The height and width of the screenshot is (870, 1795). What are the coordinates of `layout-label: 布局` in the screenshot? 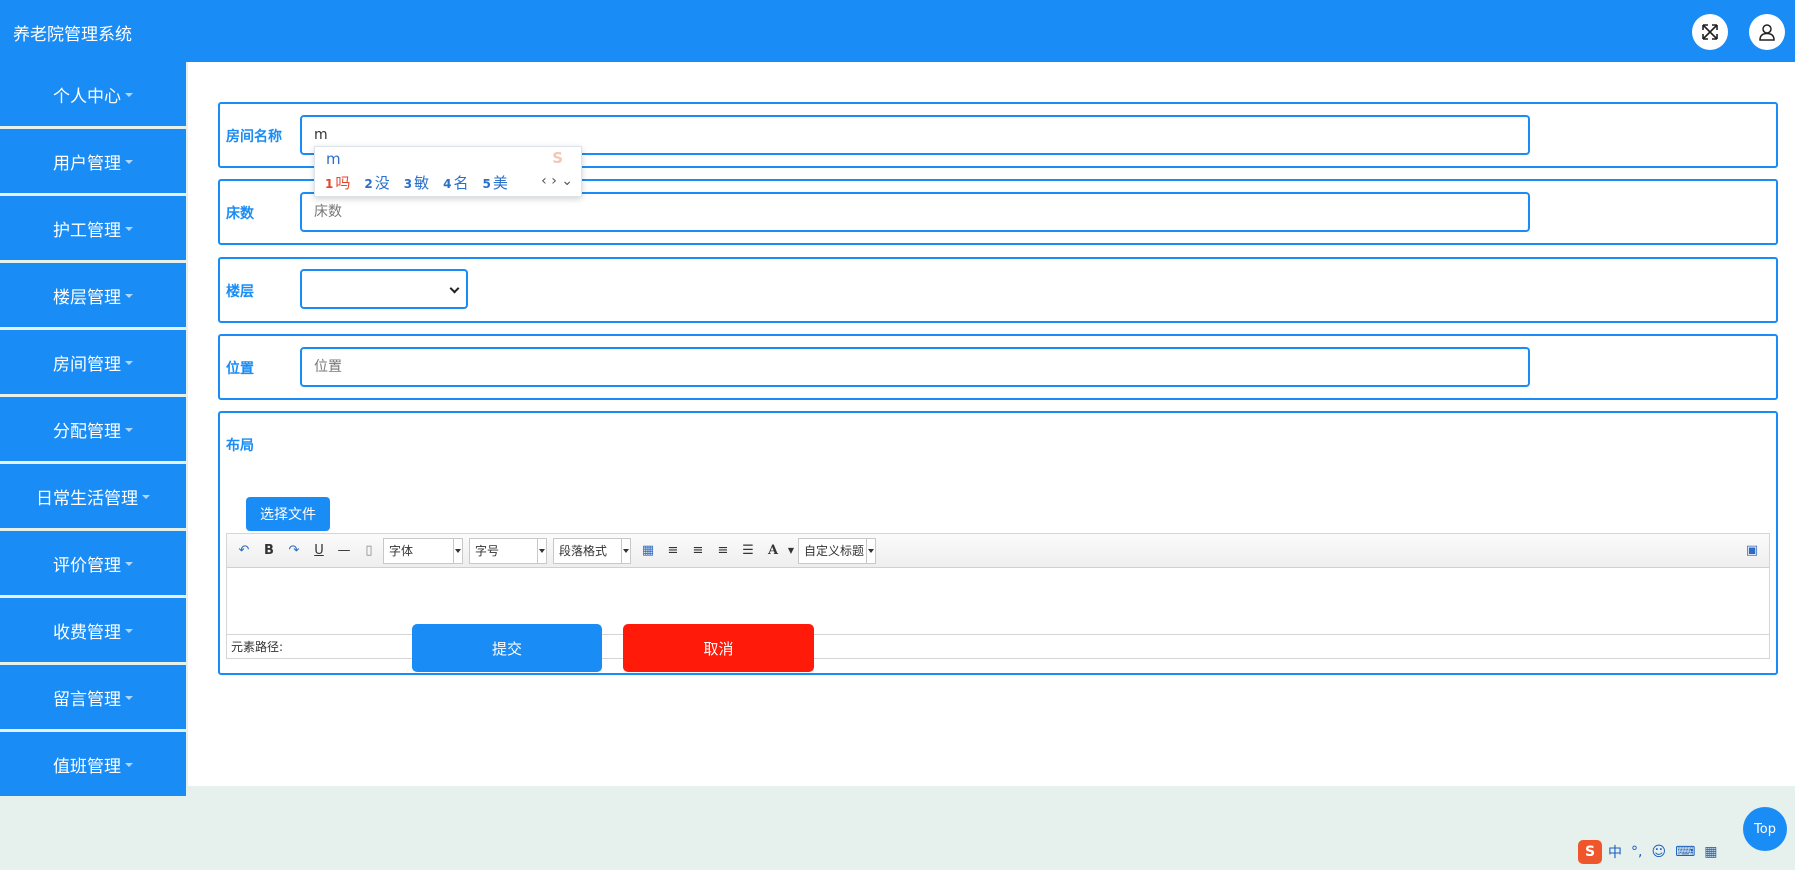 It's located at (240, 446).